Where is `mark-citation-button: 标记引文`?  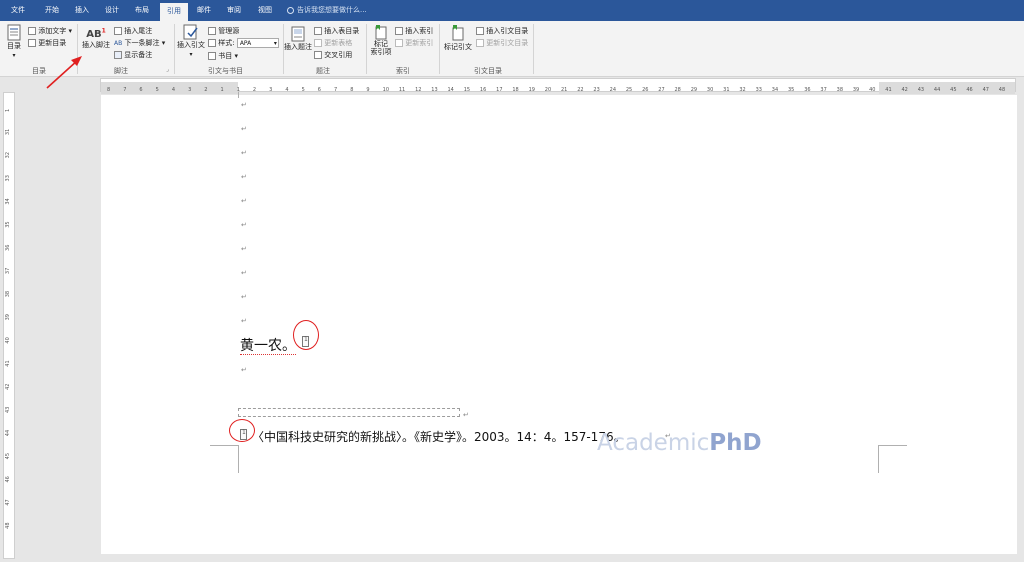
mark-citation-button: 标记引文 is located at coordinates (458, 38).